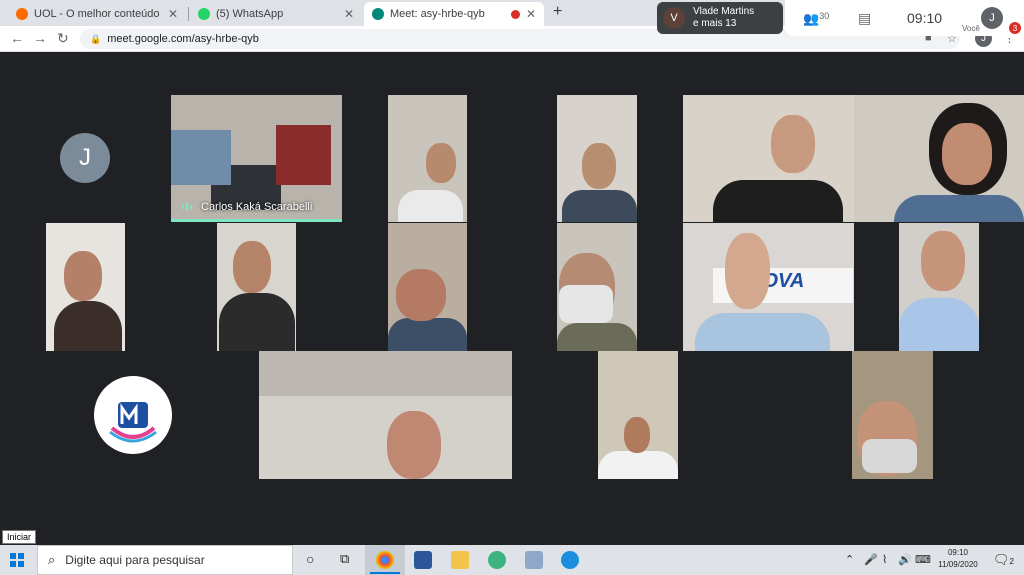 Image resolution: width=1024 pixels, height=575 pixels. Describe the element at coordinates (63, 38) in the screenshot. I see `reload-icon: ↻` at that location.